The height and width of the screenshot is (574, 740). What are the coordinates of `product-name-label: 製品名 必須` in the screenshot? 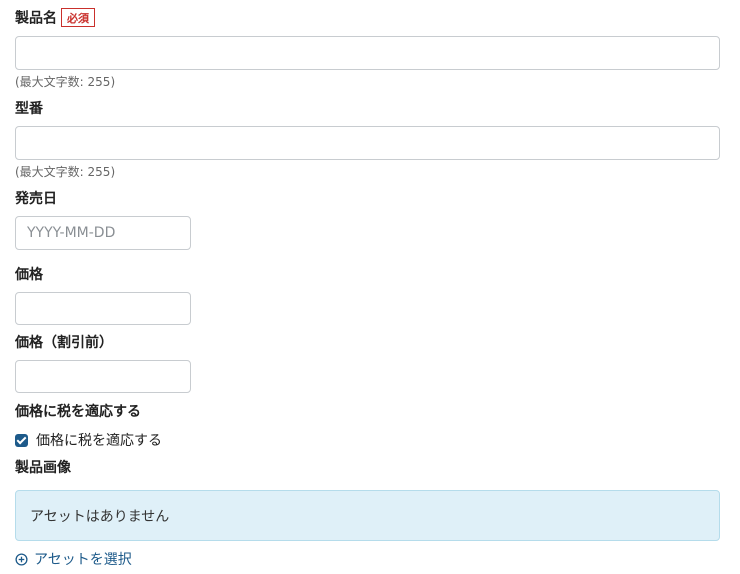 It's located at (55, 18).